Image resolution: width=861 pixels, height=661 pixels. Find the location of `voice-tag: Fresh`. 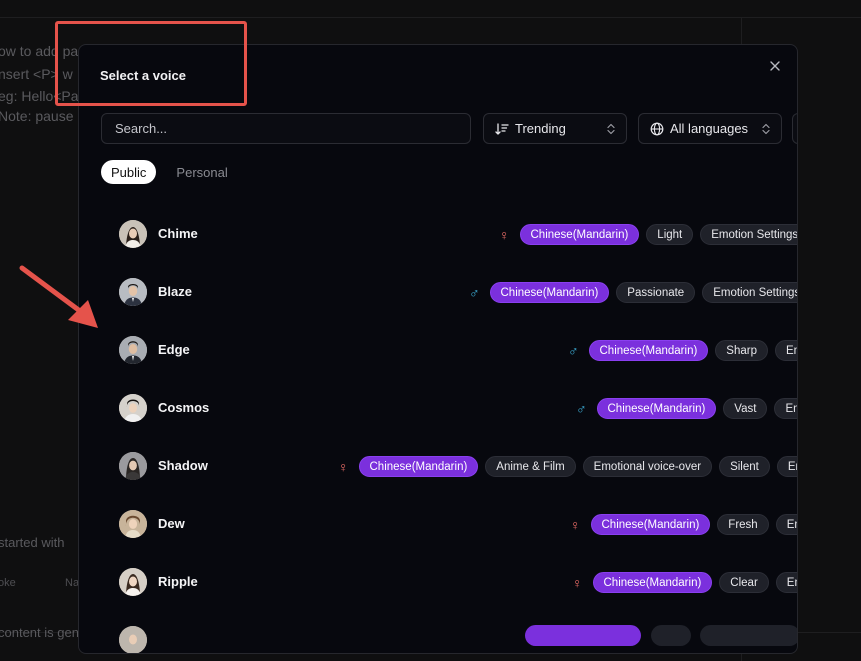

voice-tag: Fresh is located at coordinates (743, 524).